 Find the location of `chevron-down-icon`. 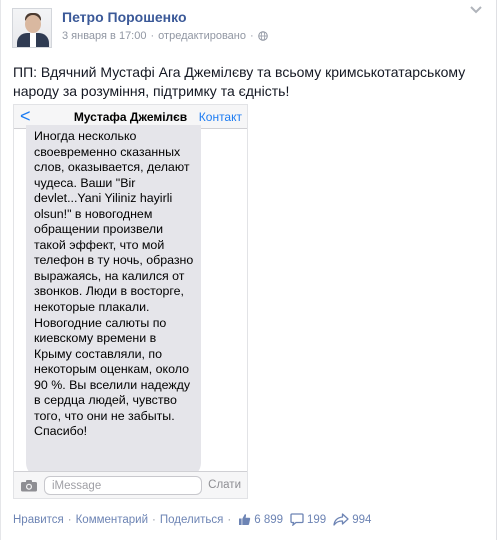

chevron-down-icon is located at coordinates (476, 10).